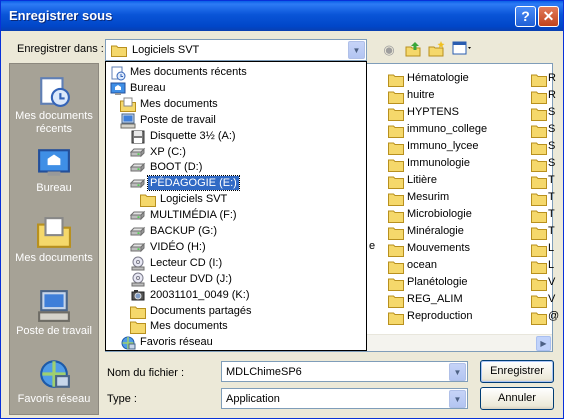  What do you see at coordinates (54, 188) in the screenshot?
I see `places-item-label: Bureau` at bounding box center [54, 188].